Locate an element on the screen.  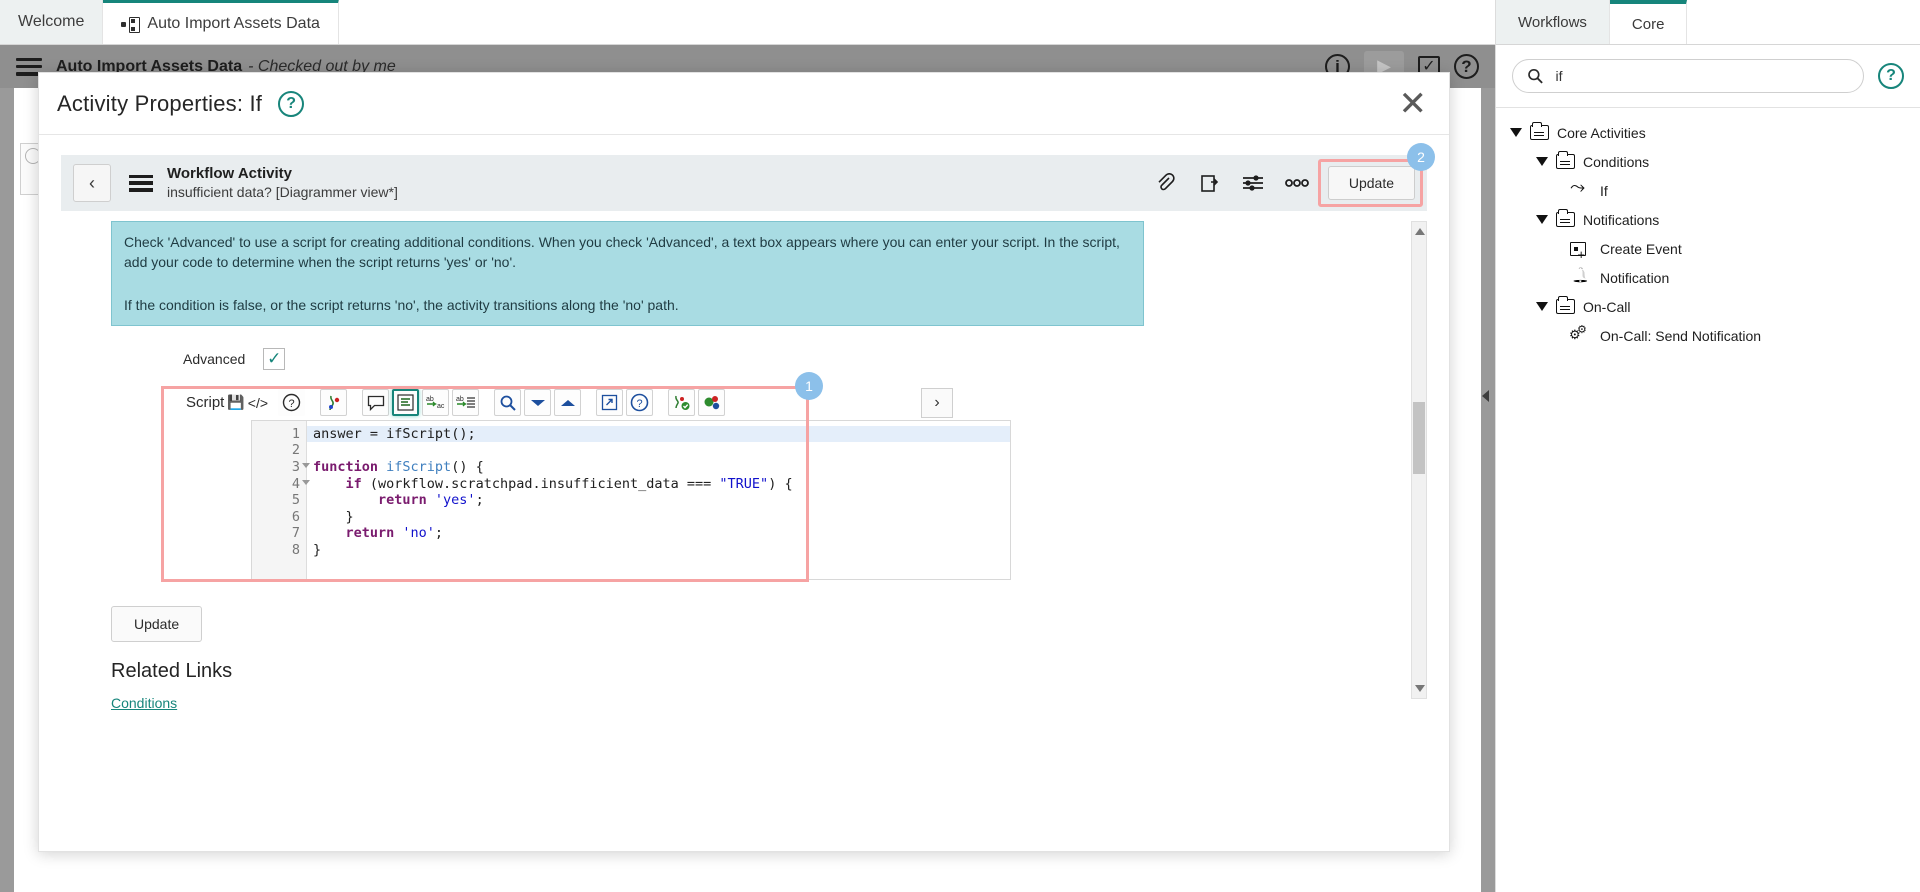
line-number: 7 is located at coordinates (295, 533).